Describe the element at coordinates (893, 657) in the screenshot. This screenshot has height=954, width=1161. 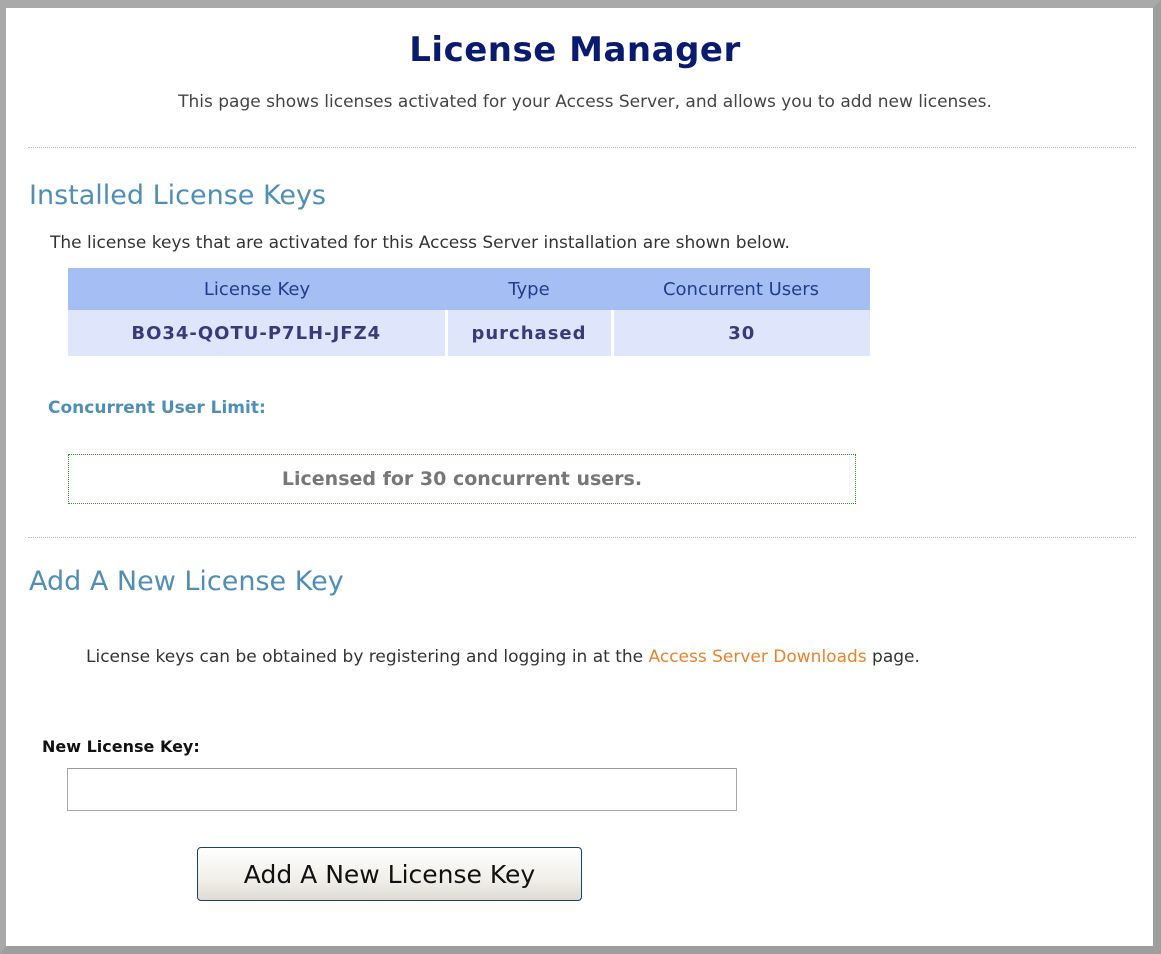
I see `add-key-description-suffix: page.` at that location.